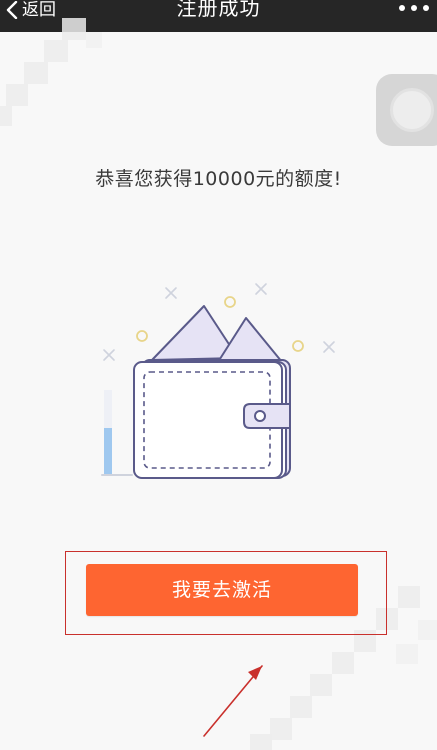  I want to click on progress-bar-track, so click(108, 409).